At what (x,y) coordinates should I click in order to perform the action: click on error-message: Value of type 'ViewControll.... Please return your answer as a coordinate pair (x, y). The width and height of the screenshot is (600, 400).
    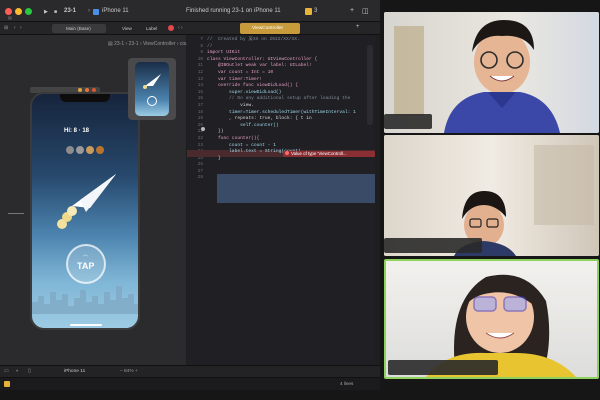
    Looking at the image, I should click on (319, 153).